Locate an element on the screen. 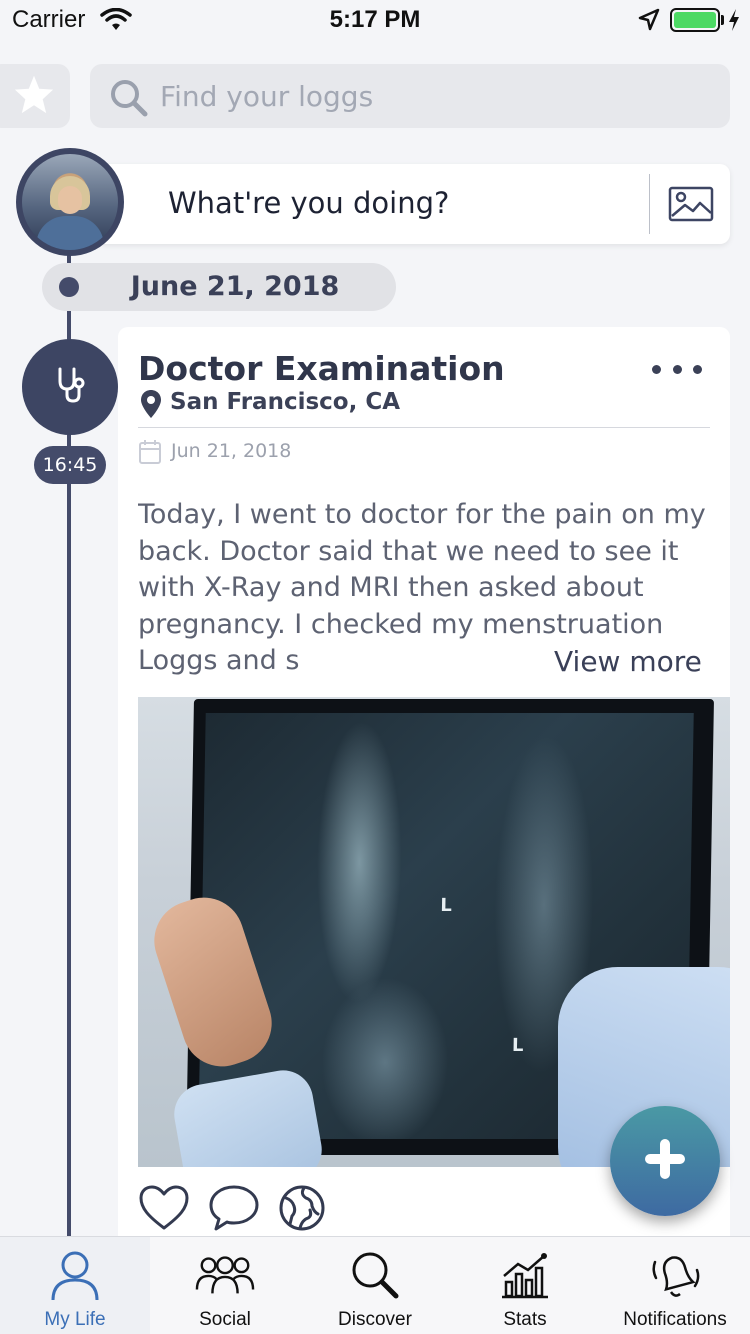 The image size is (750, 1334). magnifier-icon is located at coordinates (375, 1275).